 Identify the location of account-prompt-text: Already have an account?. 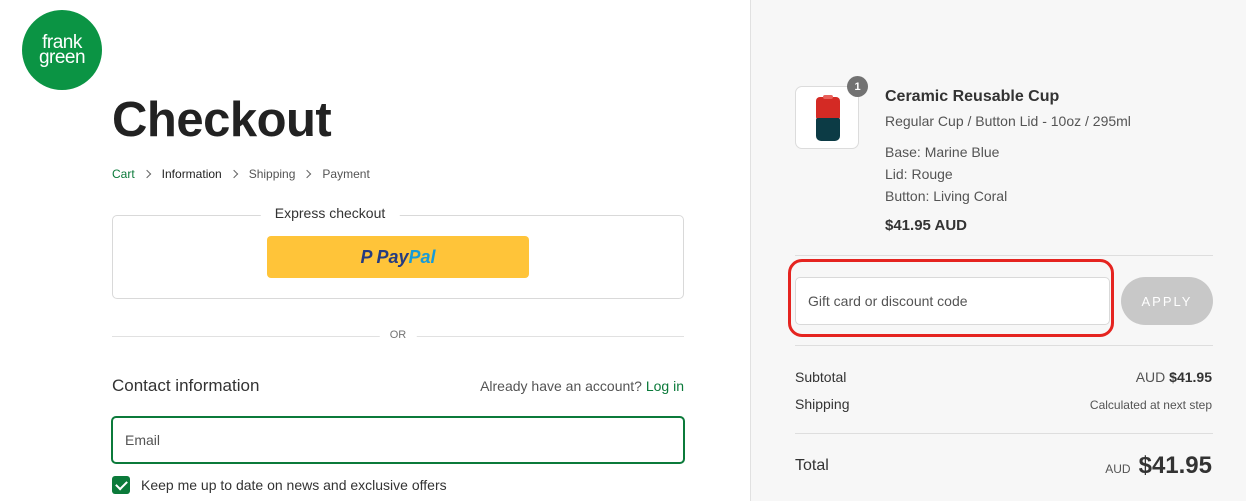
(561, 386).